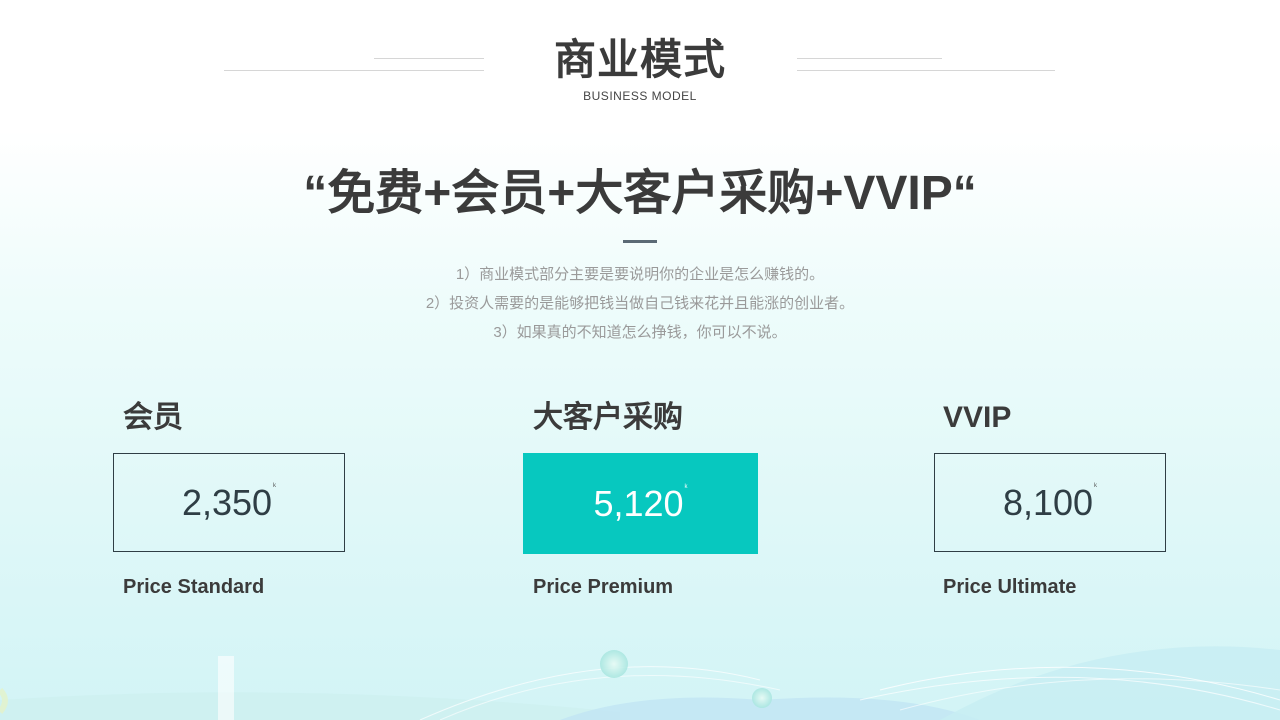  I want to click on plan-price-unit-ultimate: k, so click(1096, 485).